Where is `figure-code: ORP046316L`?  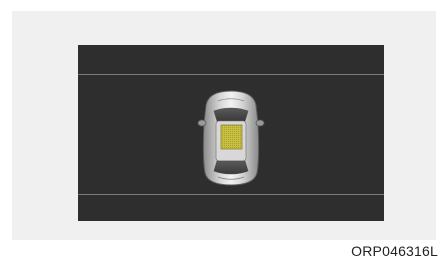
figure-code: ORP046316L is located at coordinates (394, 251).